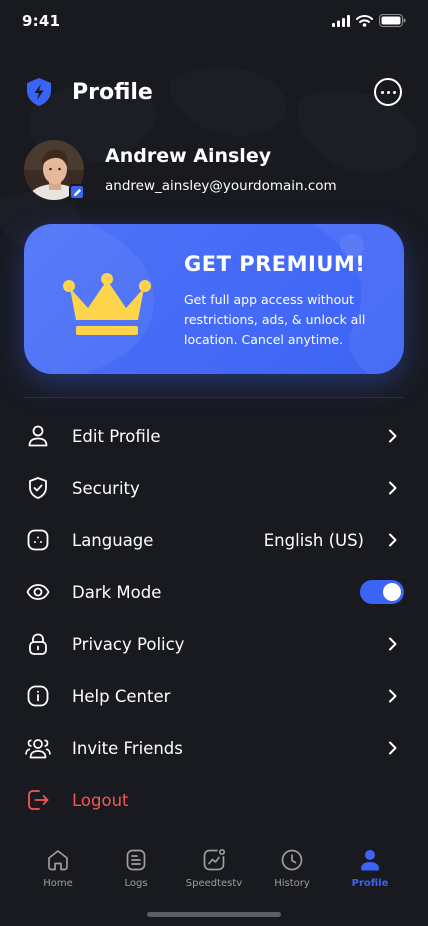 The width and height of the screenshot is (428, 926). Describe the element at coordinates (388, 92) in the screenshot. I see `more-options-button` at that location.